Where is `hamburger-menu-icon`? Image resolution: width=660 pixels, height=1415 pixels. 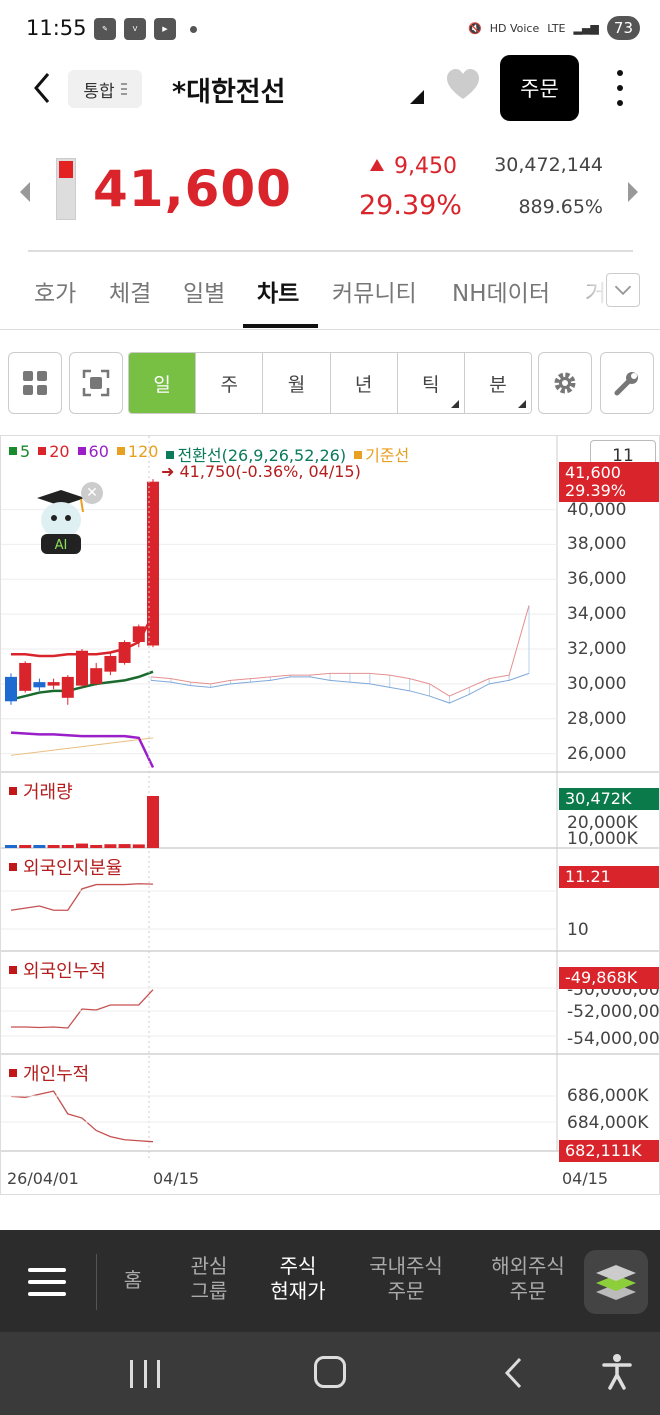 hamburger-menu-icon is located at coordinates (47, 1282).